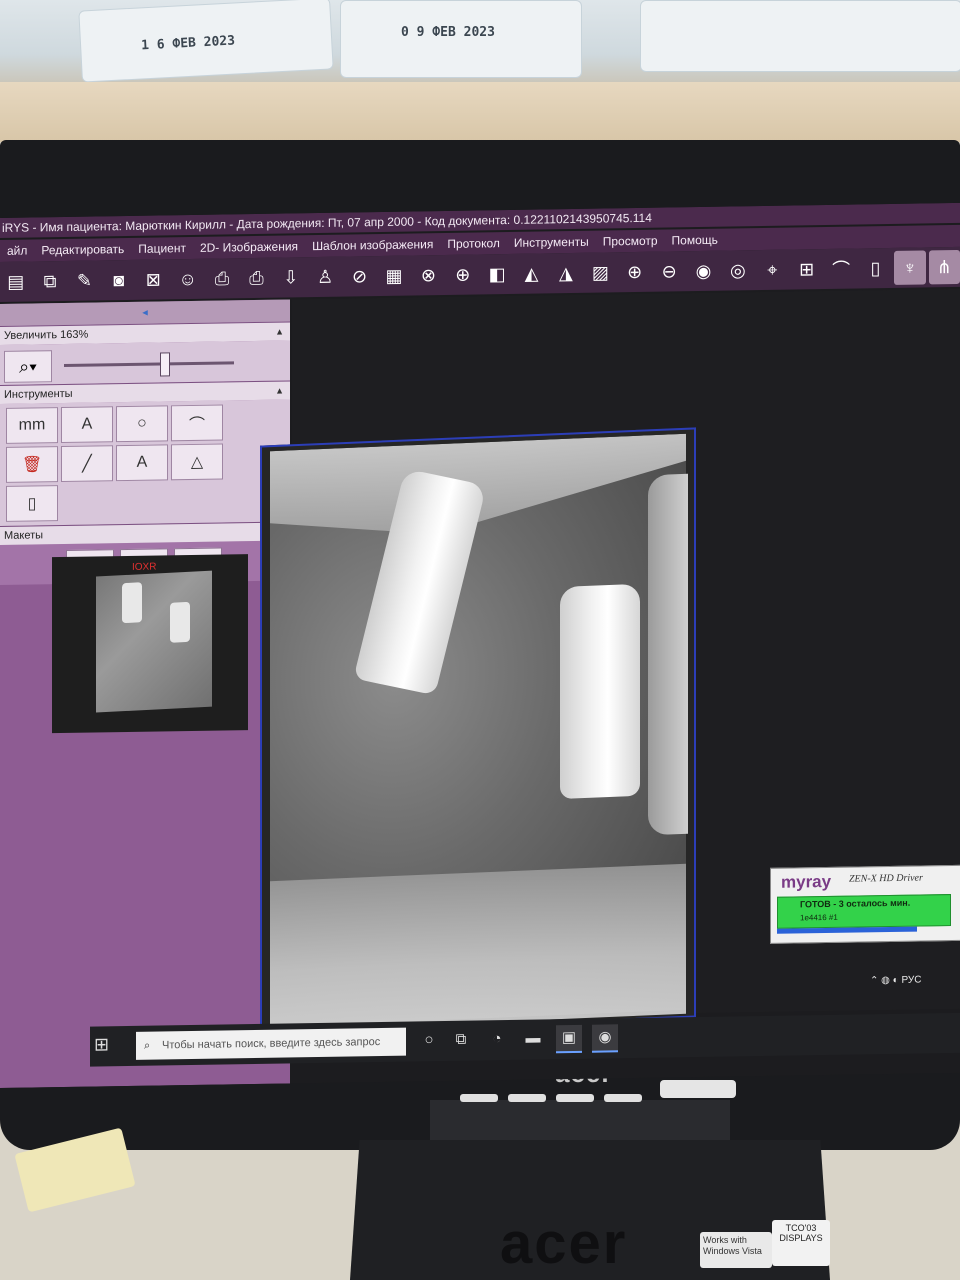 This screenshot has height=1280, width=960. Describe the element at coordinates (32, 464) in the screenshot. I see `trash-icon: 🗑` at that location.